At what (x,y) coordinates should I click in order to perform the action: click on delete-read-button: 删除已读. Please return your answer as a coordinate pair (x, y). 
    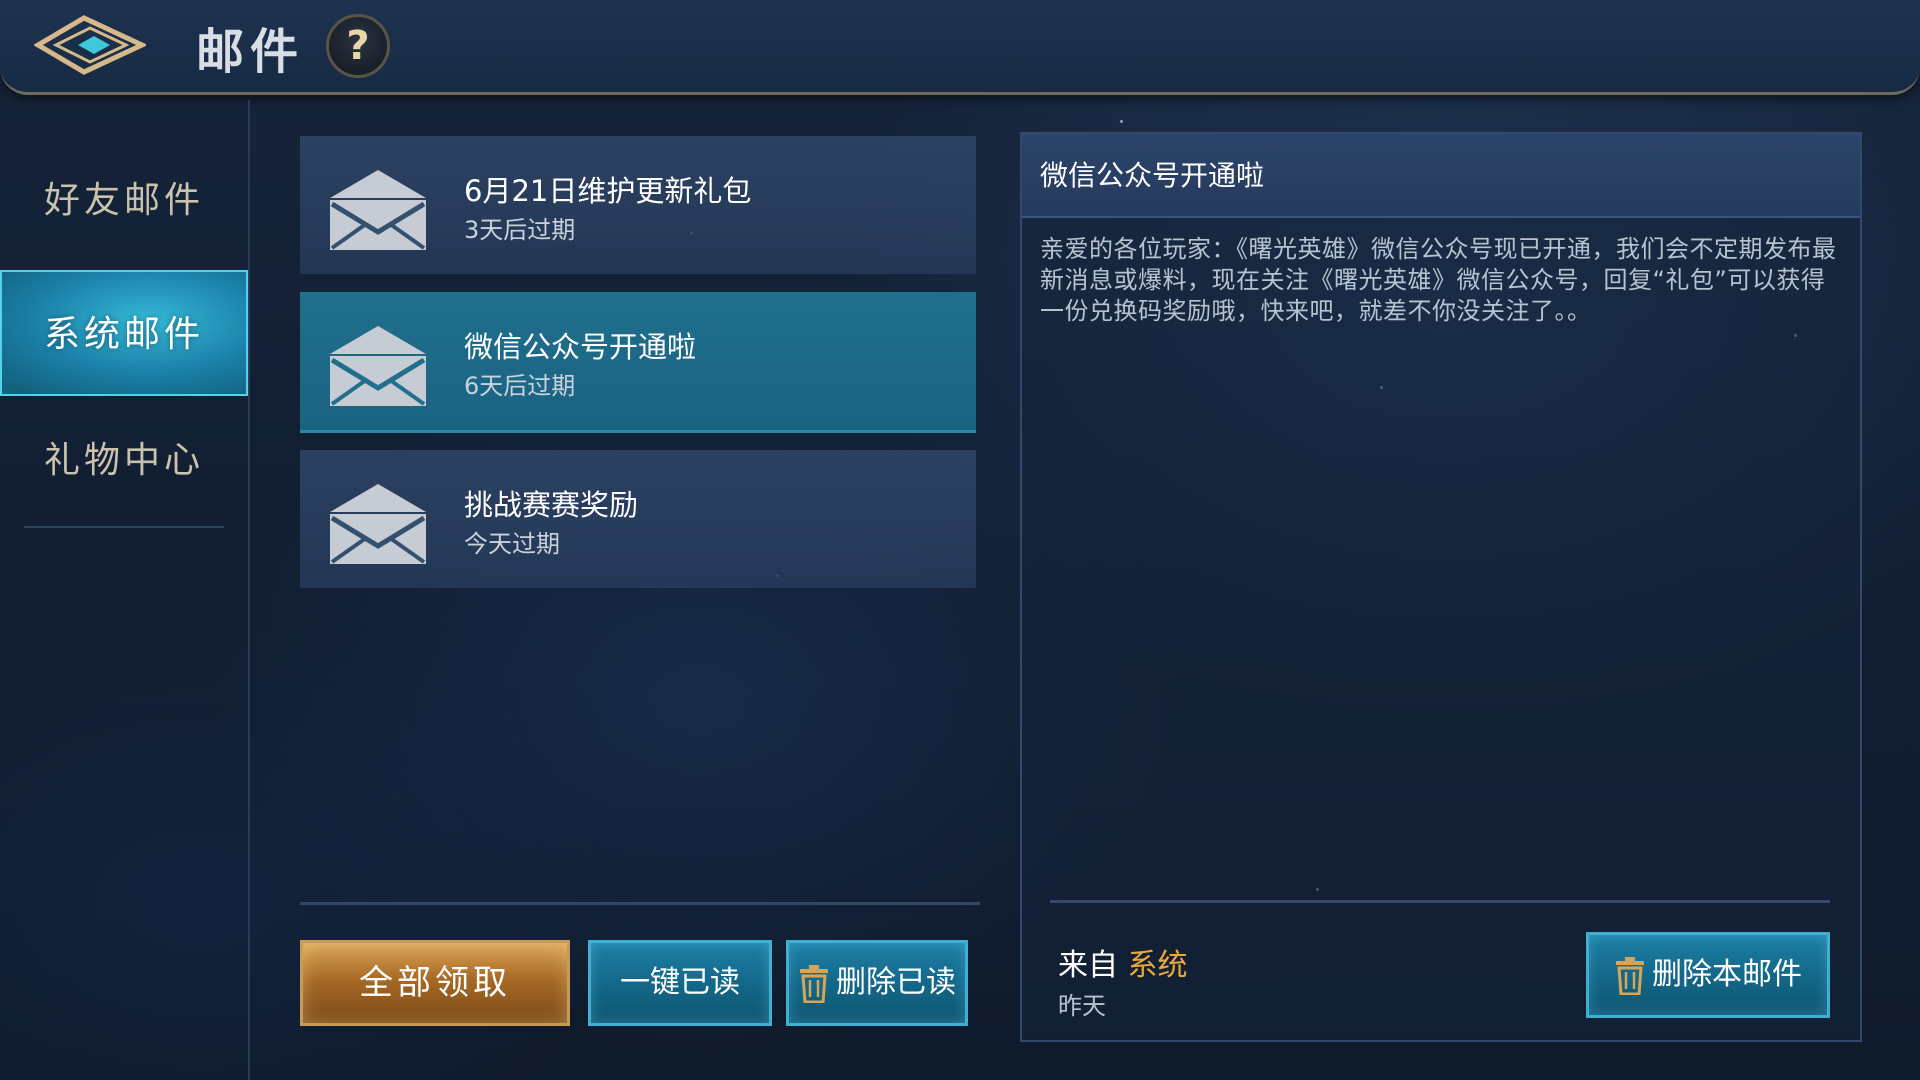
    Looking at the image, I should click on (877, 983).